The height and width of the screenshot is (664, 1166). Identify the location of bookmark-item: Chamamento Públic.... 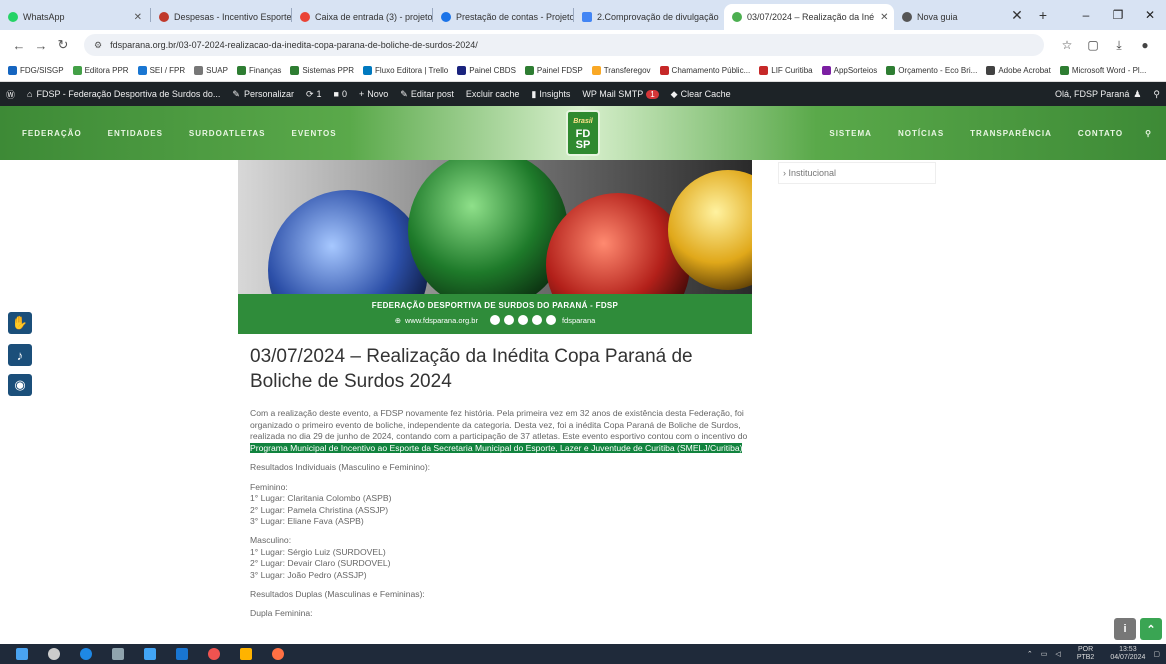
(704, 70).